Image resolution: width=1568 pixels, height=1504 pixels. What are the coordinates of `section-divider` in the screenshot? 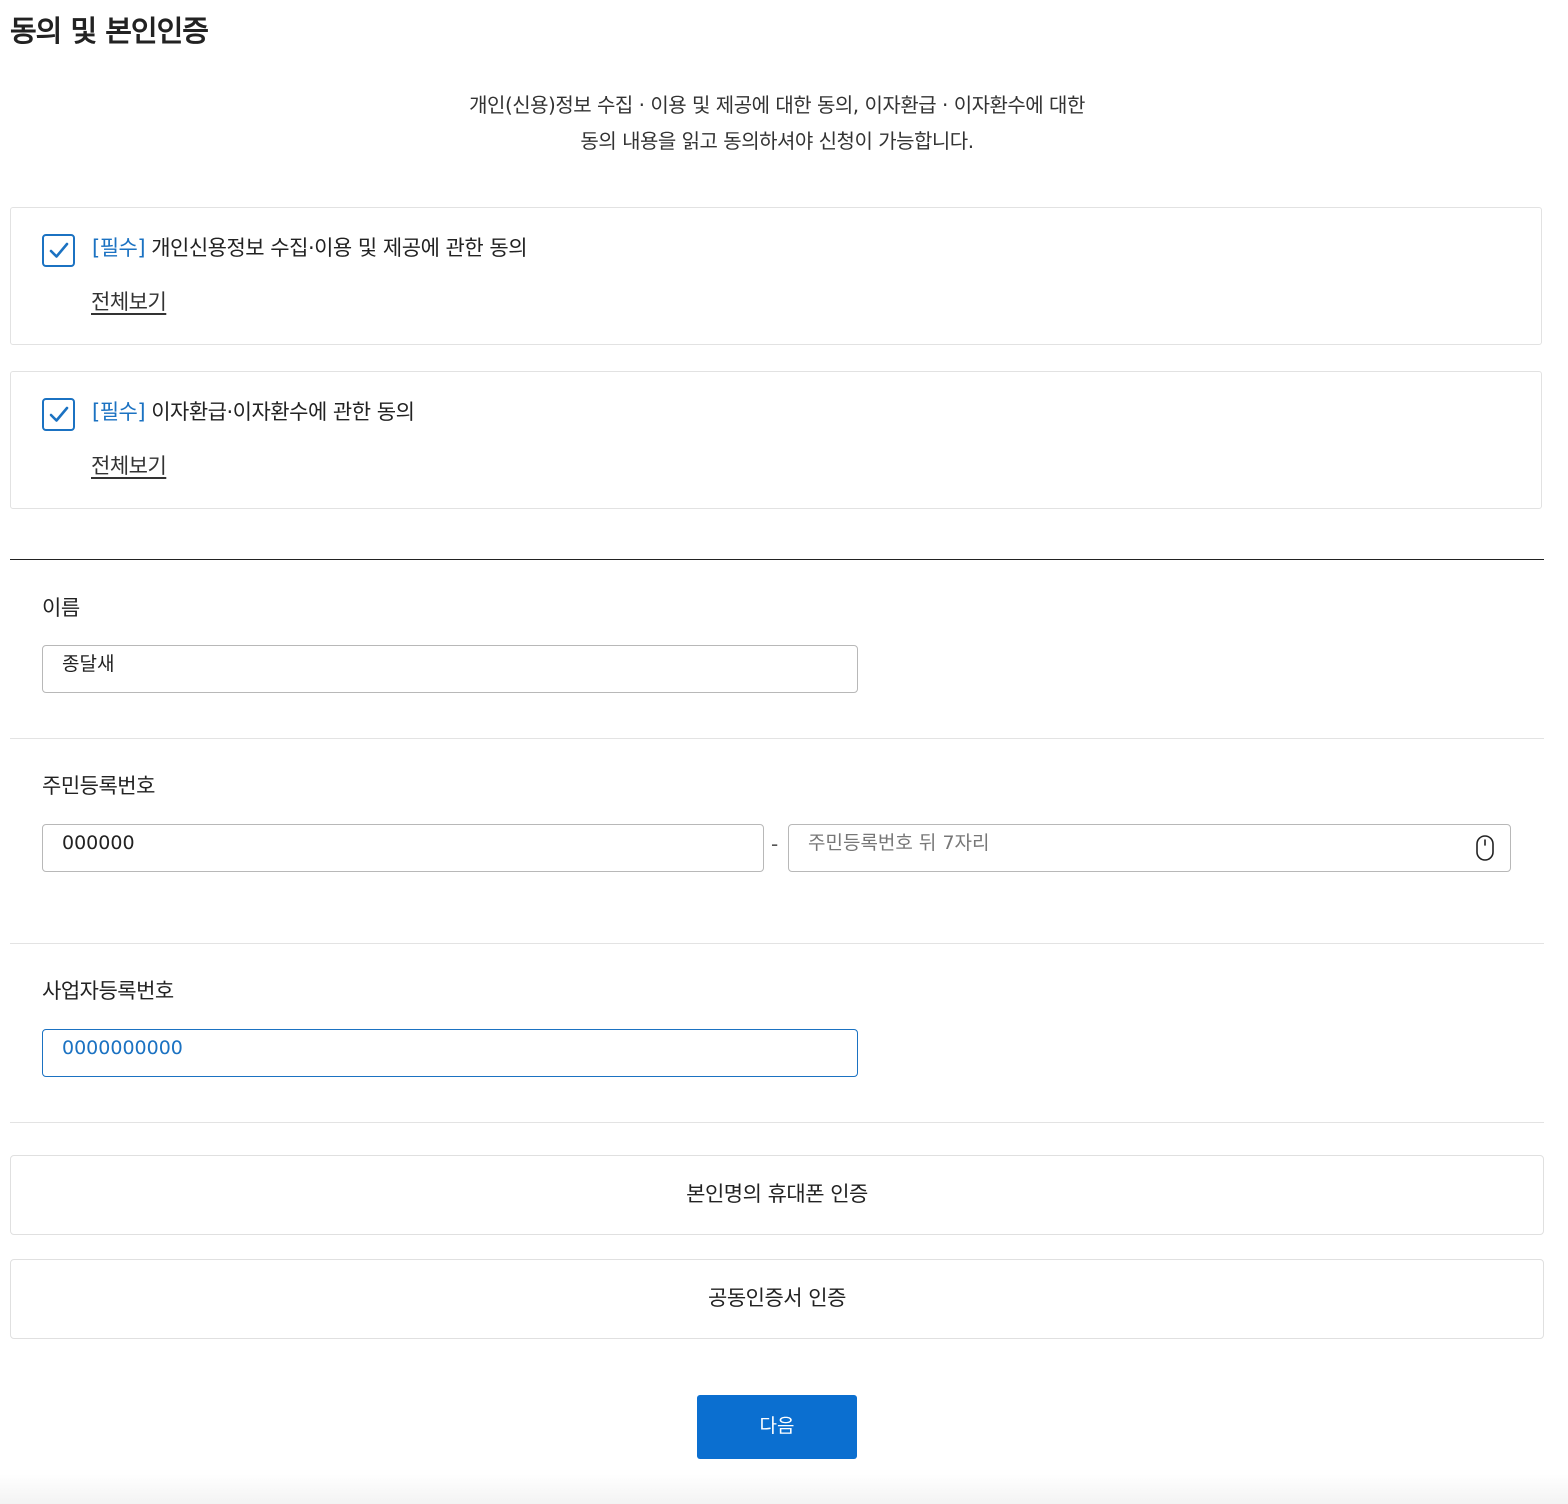 It's located at (777, 559).